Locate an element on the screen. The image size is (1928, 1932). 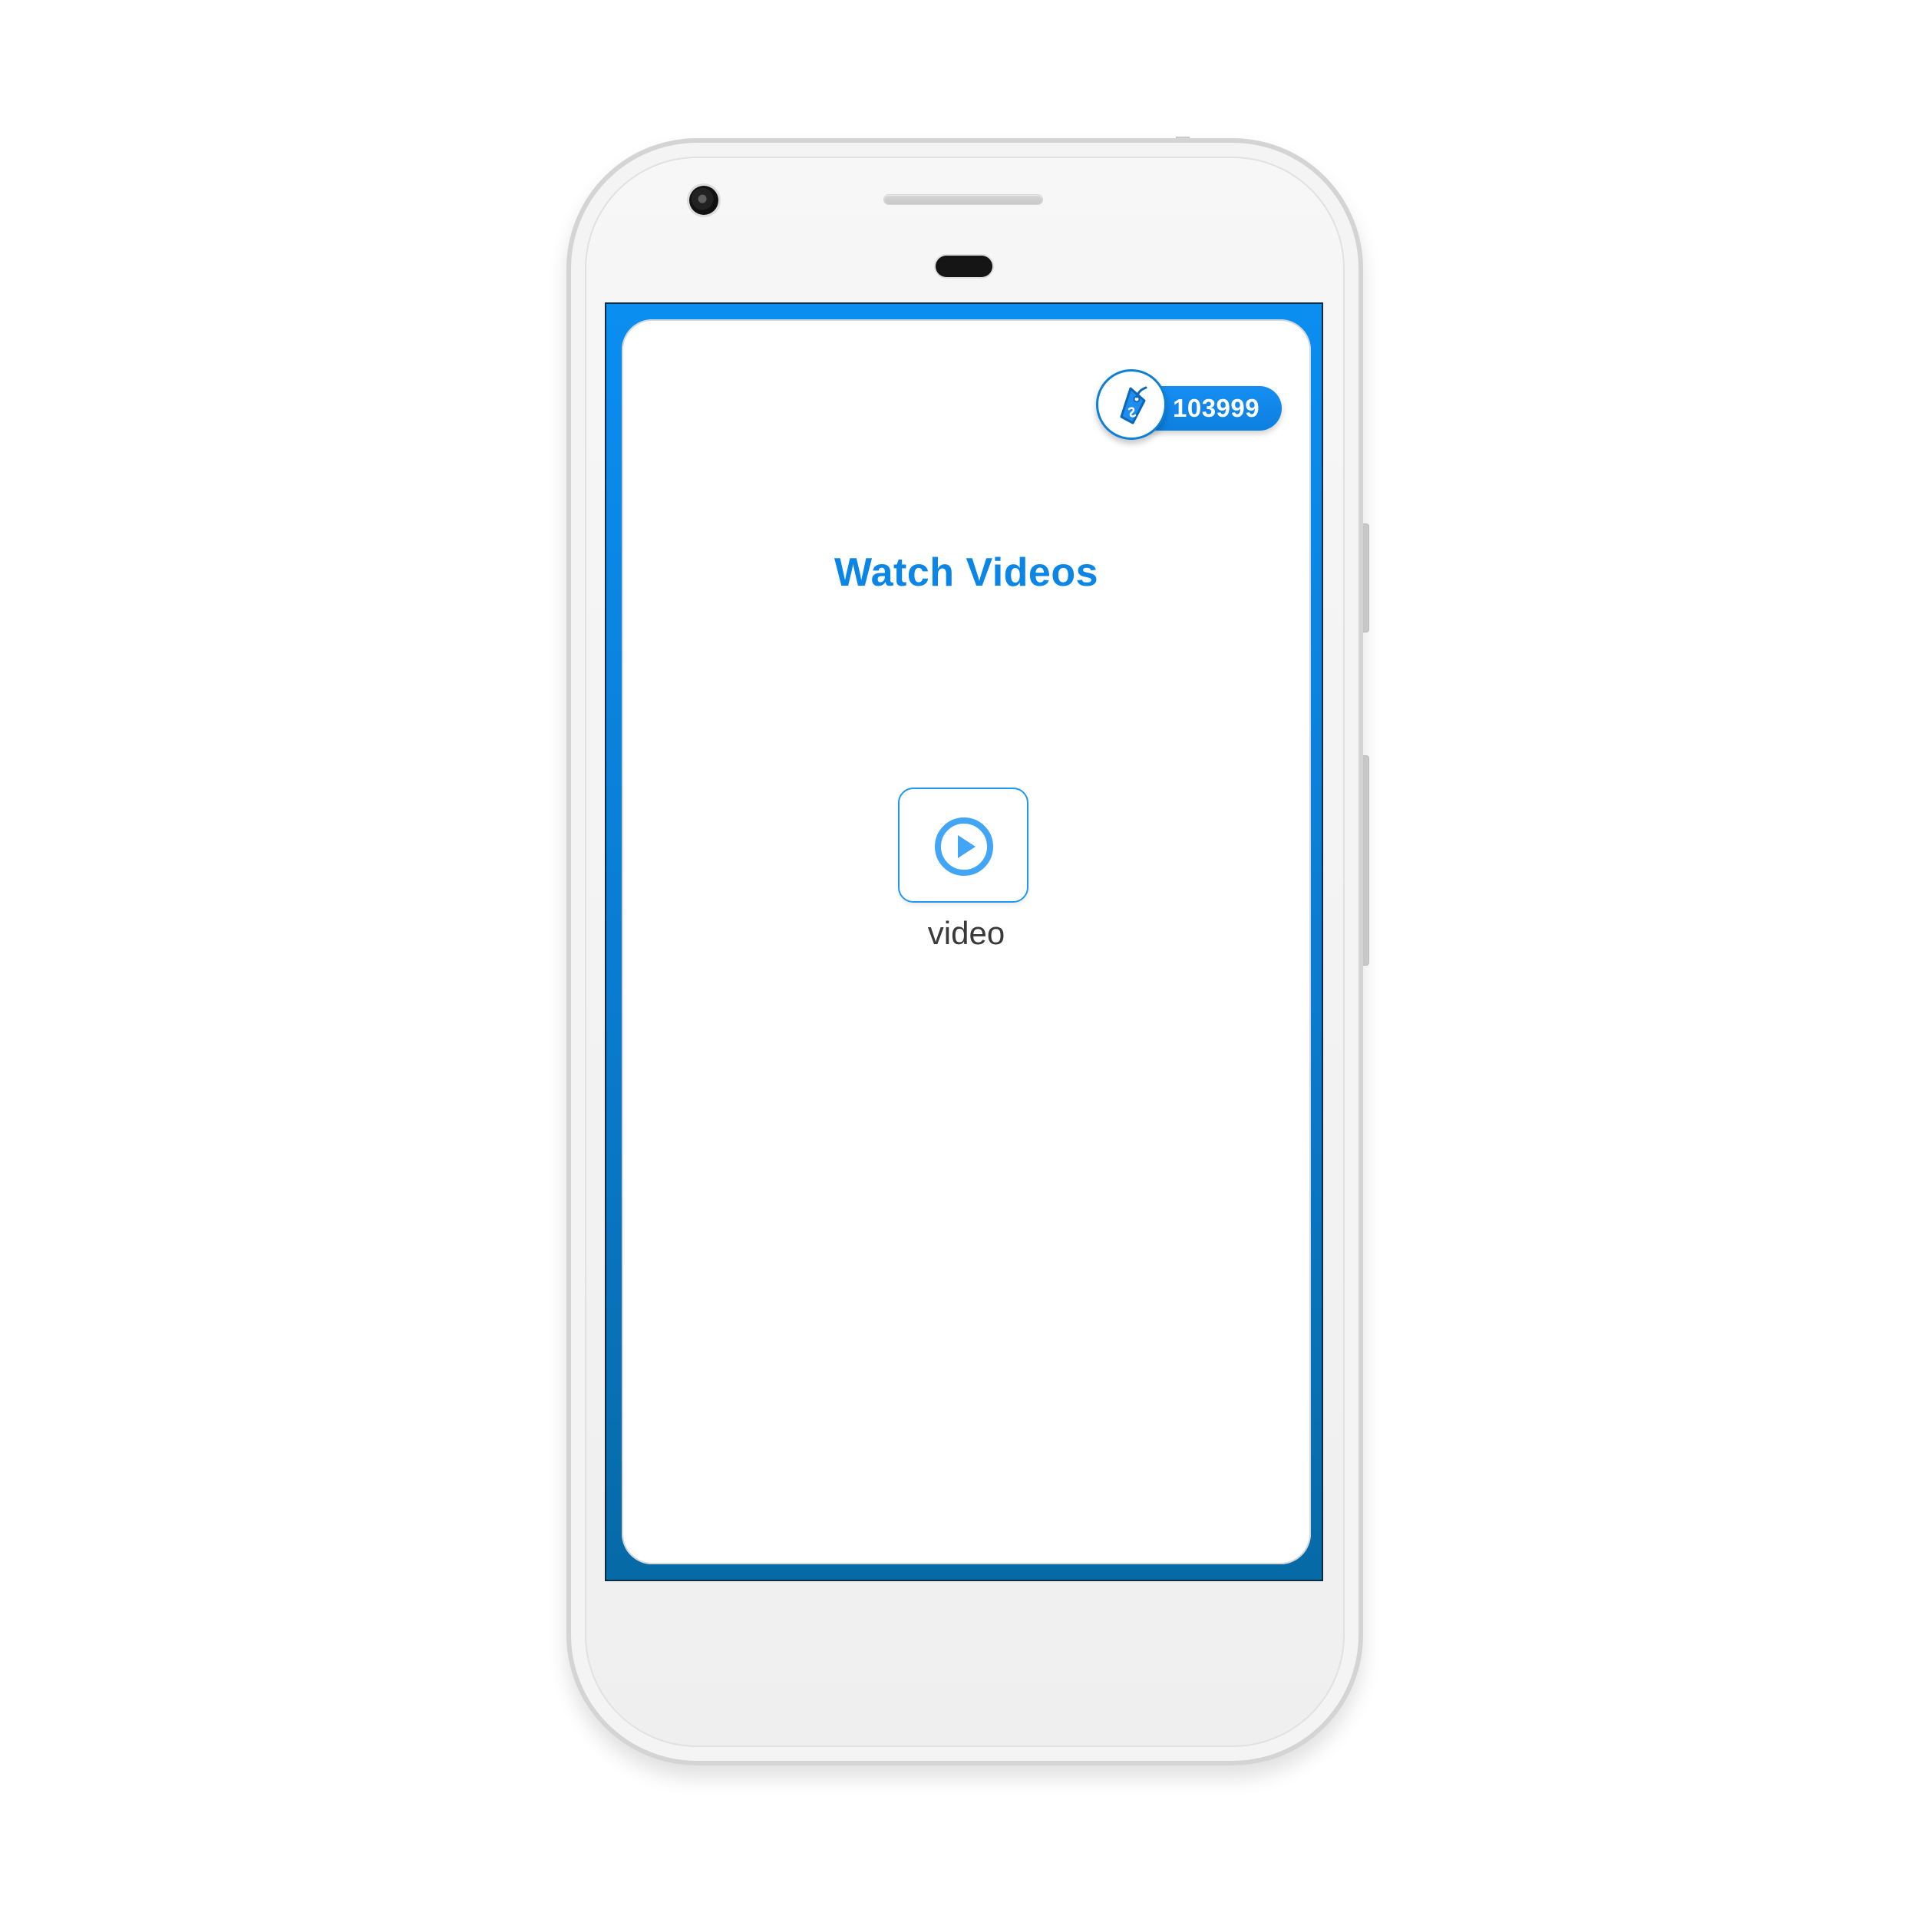
coin-balance-value: 103999 is located at coordinates (1216, 408).